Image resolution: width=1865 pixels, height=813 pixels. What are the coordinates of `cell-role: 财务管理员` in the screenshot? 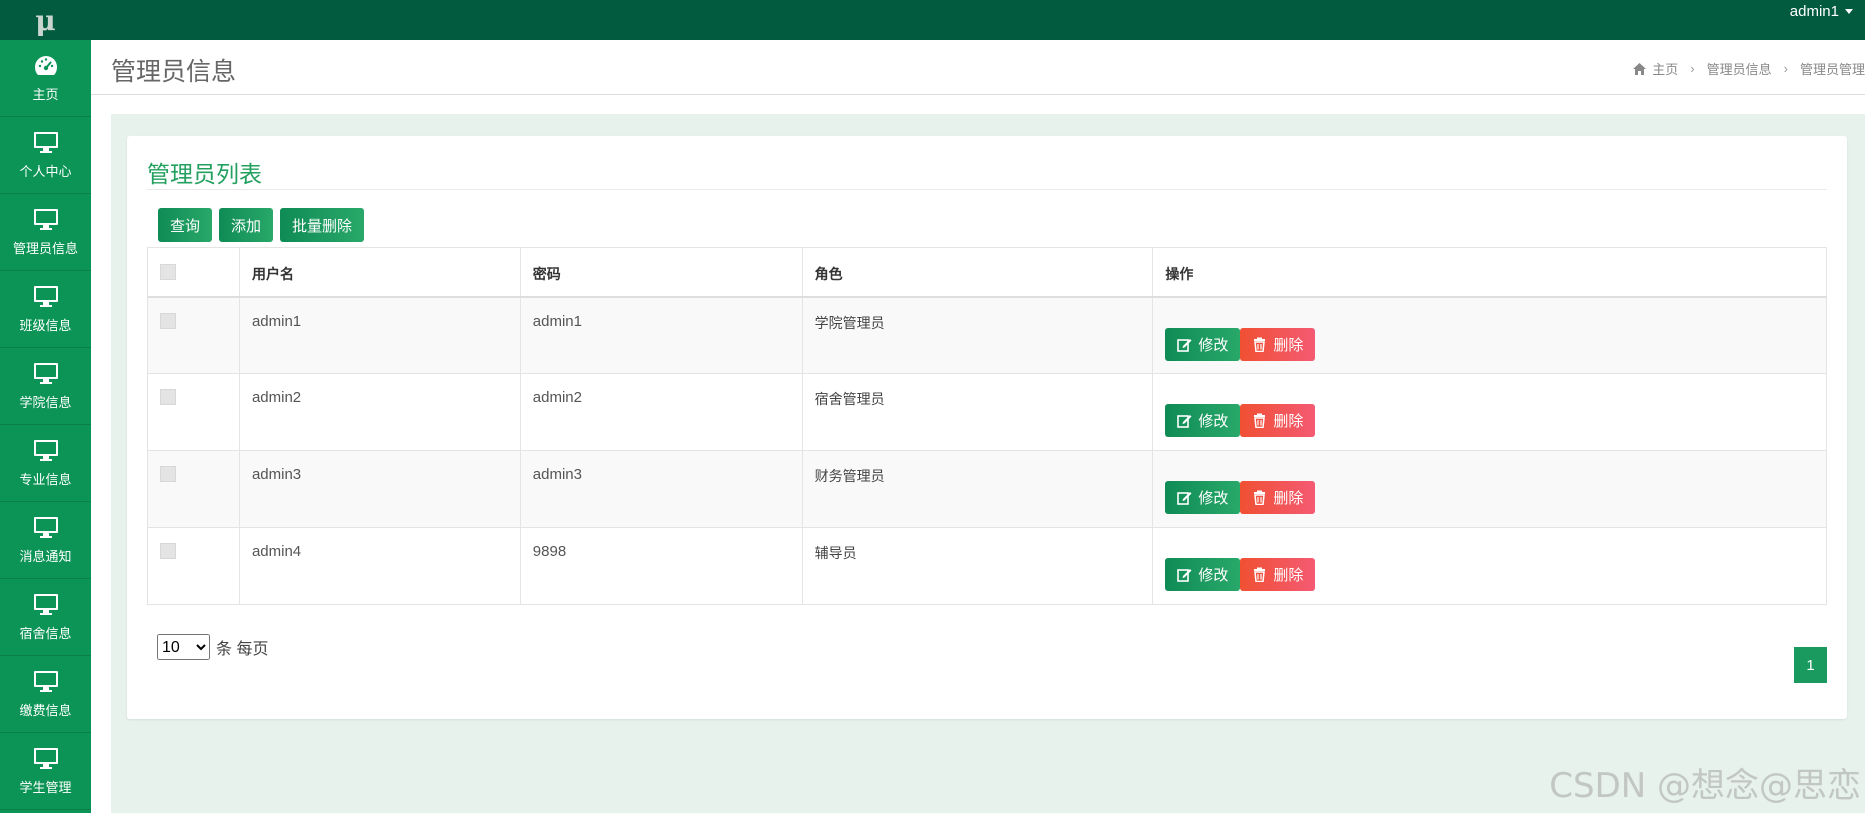 It's located at (977, 489).